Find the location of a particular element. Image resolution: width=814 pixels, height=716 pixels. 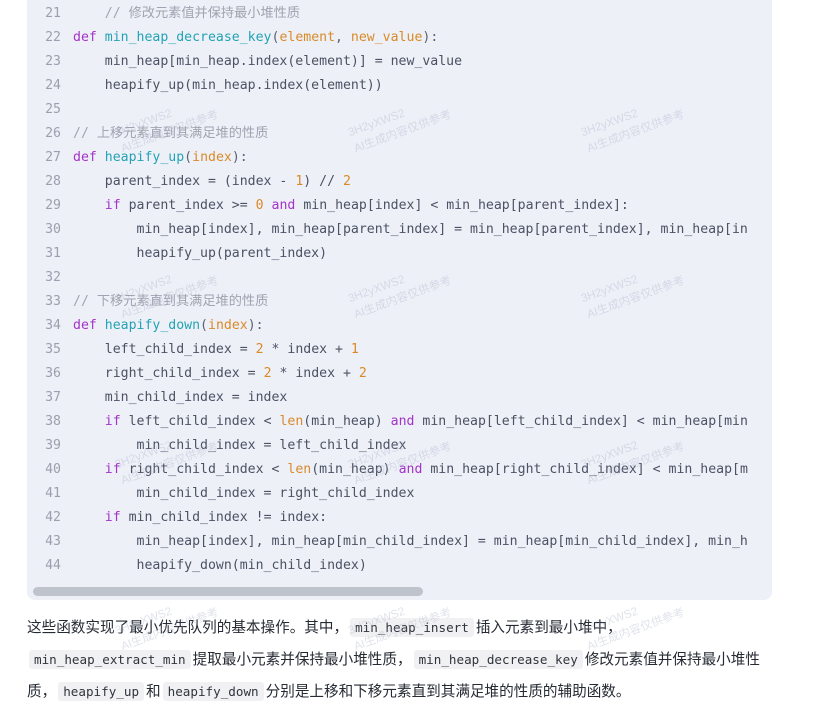

code-token: 1 is located at coordinates (354, 349).